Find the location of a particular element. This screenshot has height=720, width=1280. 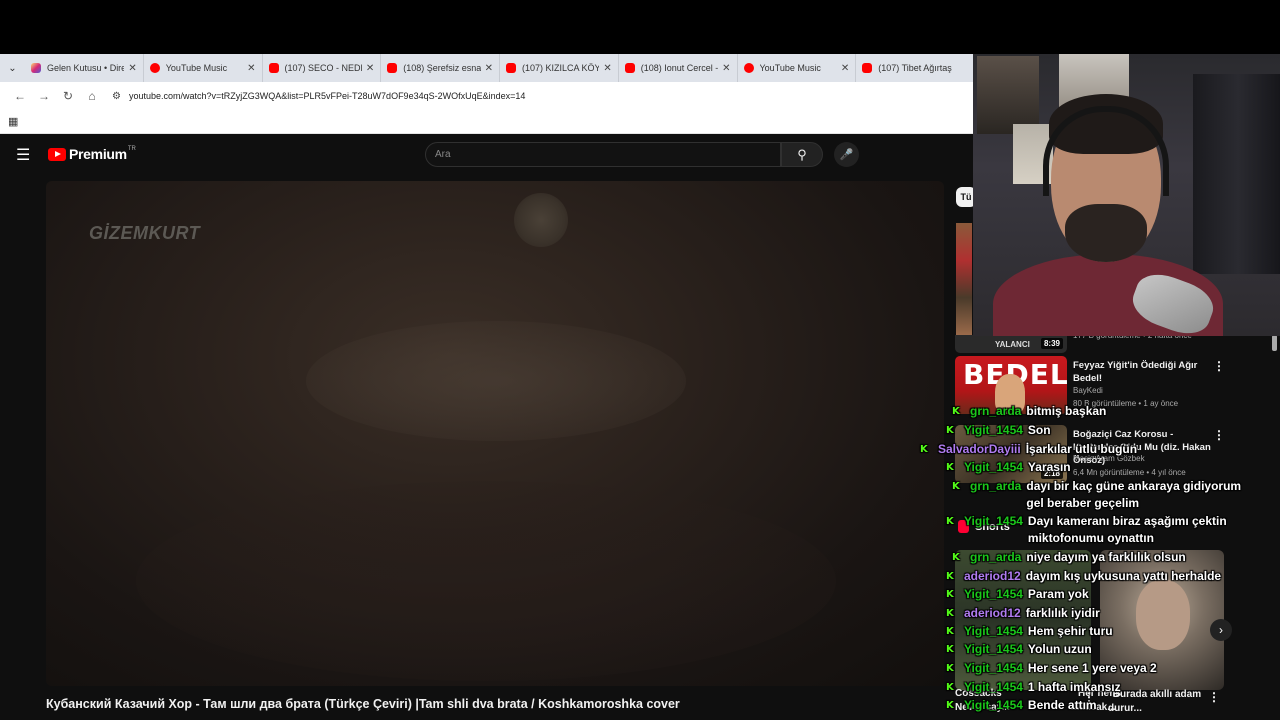

tab-title: (108) Ionut Cercel - N is located at coordinates (679, 68).